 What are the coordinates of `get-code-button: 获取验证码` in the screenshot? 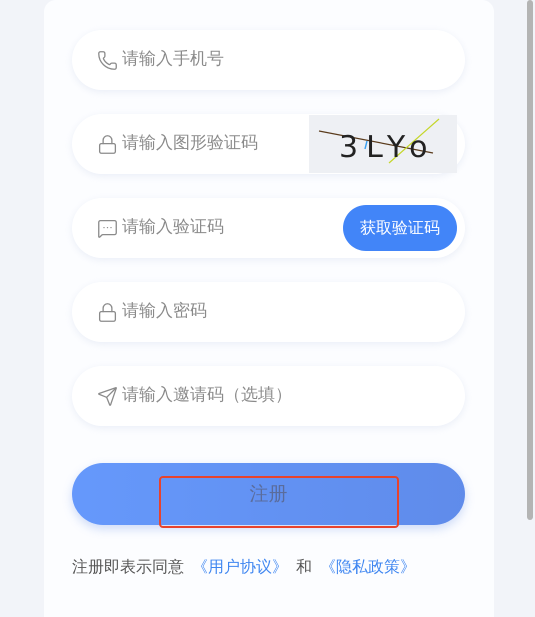 It's located at (400, 228).